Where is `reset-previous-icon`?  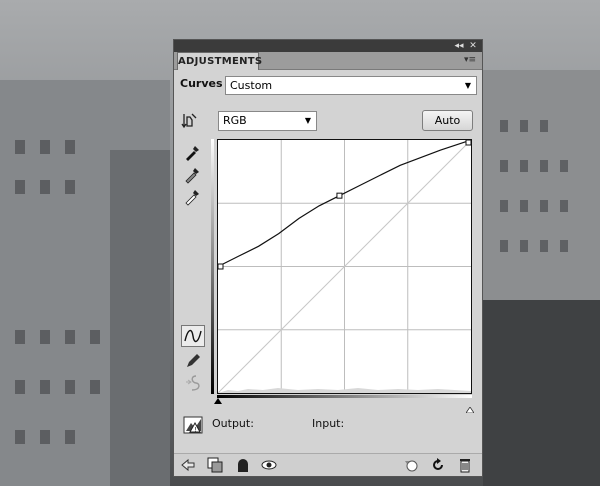
reset-previous-icon is located at coordinates (411, 465).